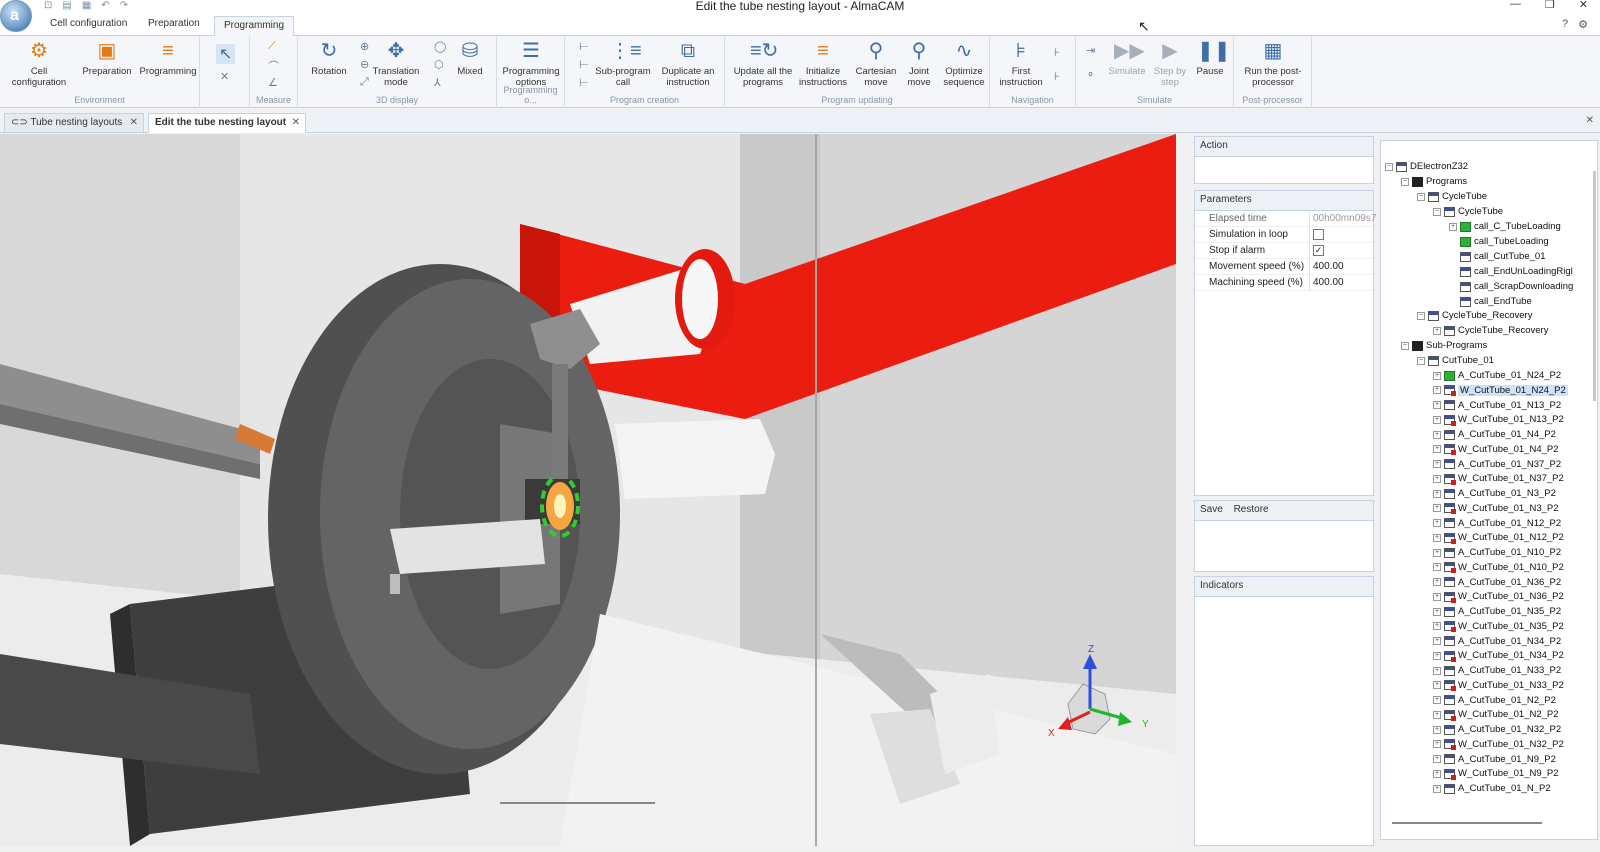 The image size is (1600, 852). Describe the element at coordinates (919, 63) in the screenshot. I see `joint-move-button: ⚲ Joint move` at that location.